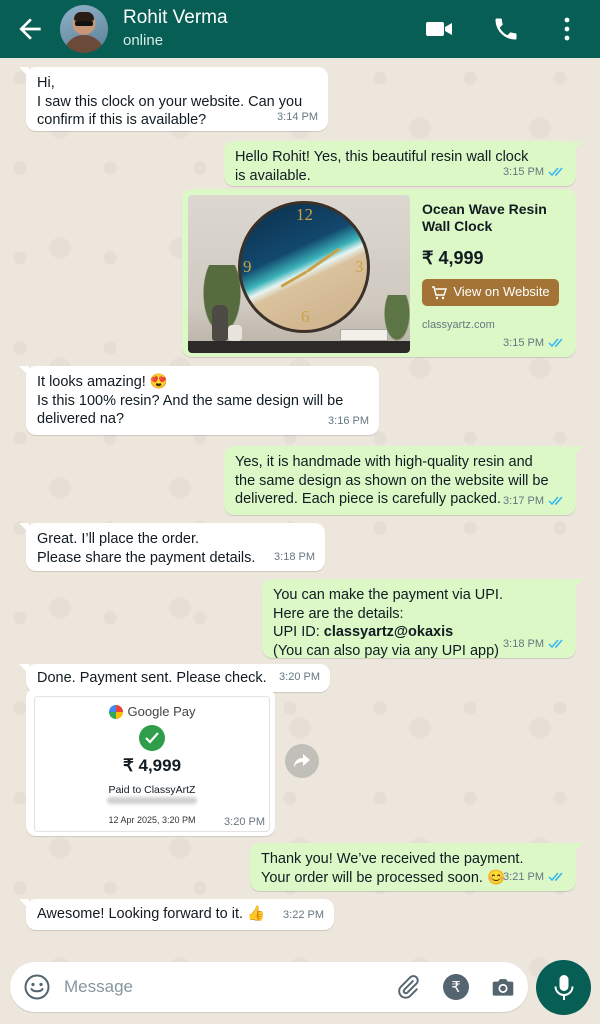 Image resolution: width=600 pixels, height=1024 pixels. I want to click on message-time: 3:17 PM, so click(523, 500).